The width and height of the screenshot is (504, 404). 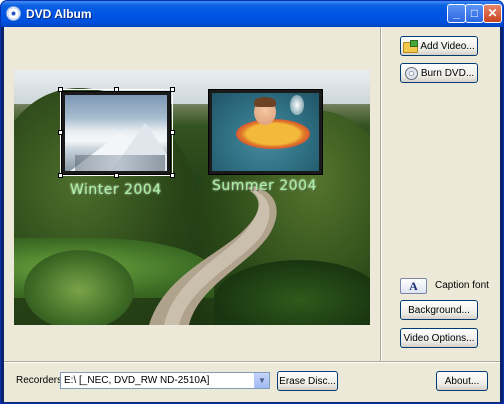 What do you see at coordinates (252, 362) in the screenshot?
I see `horizontal-divider` at bounding box center [252, 362].